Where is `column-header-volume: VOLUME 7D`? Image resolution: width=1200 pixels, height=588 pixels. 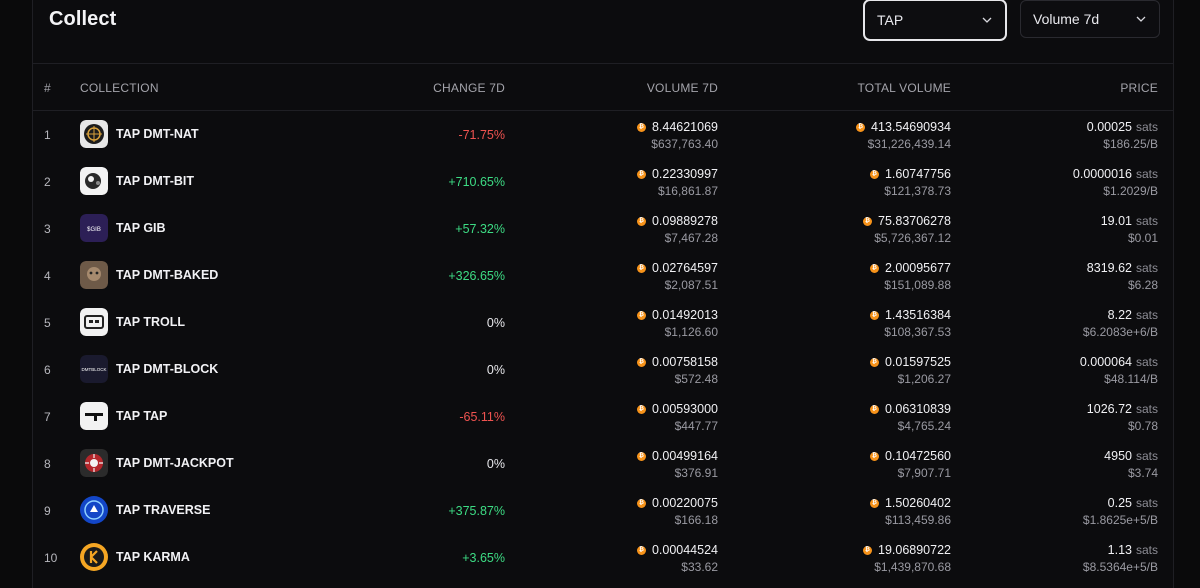 column-header-volume: VOLUME 7D is located at coordinates (682, 88).